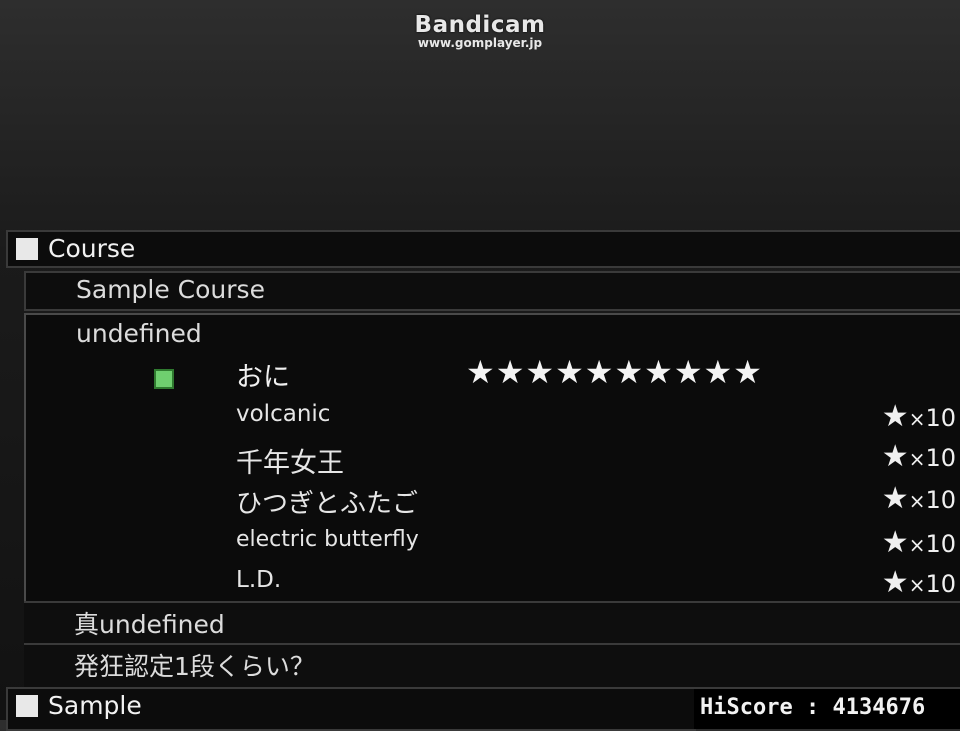 The image size is (960, 731). Describe the element at coordinates (596, 502) in the screenshot. I see `song-row: ひつぎとふたご ★×10` at that location.